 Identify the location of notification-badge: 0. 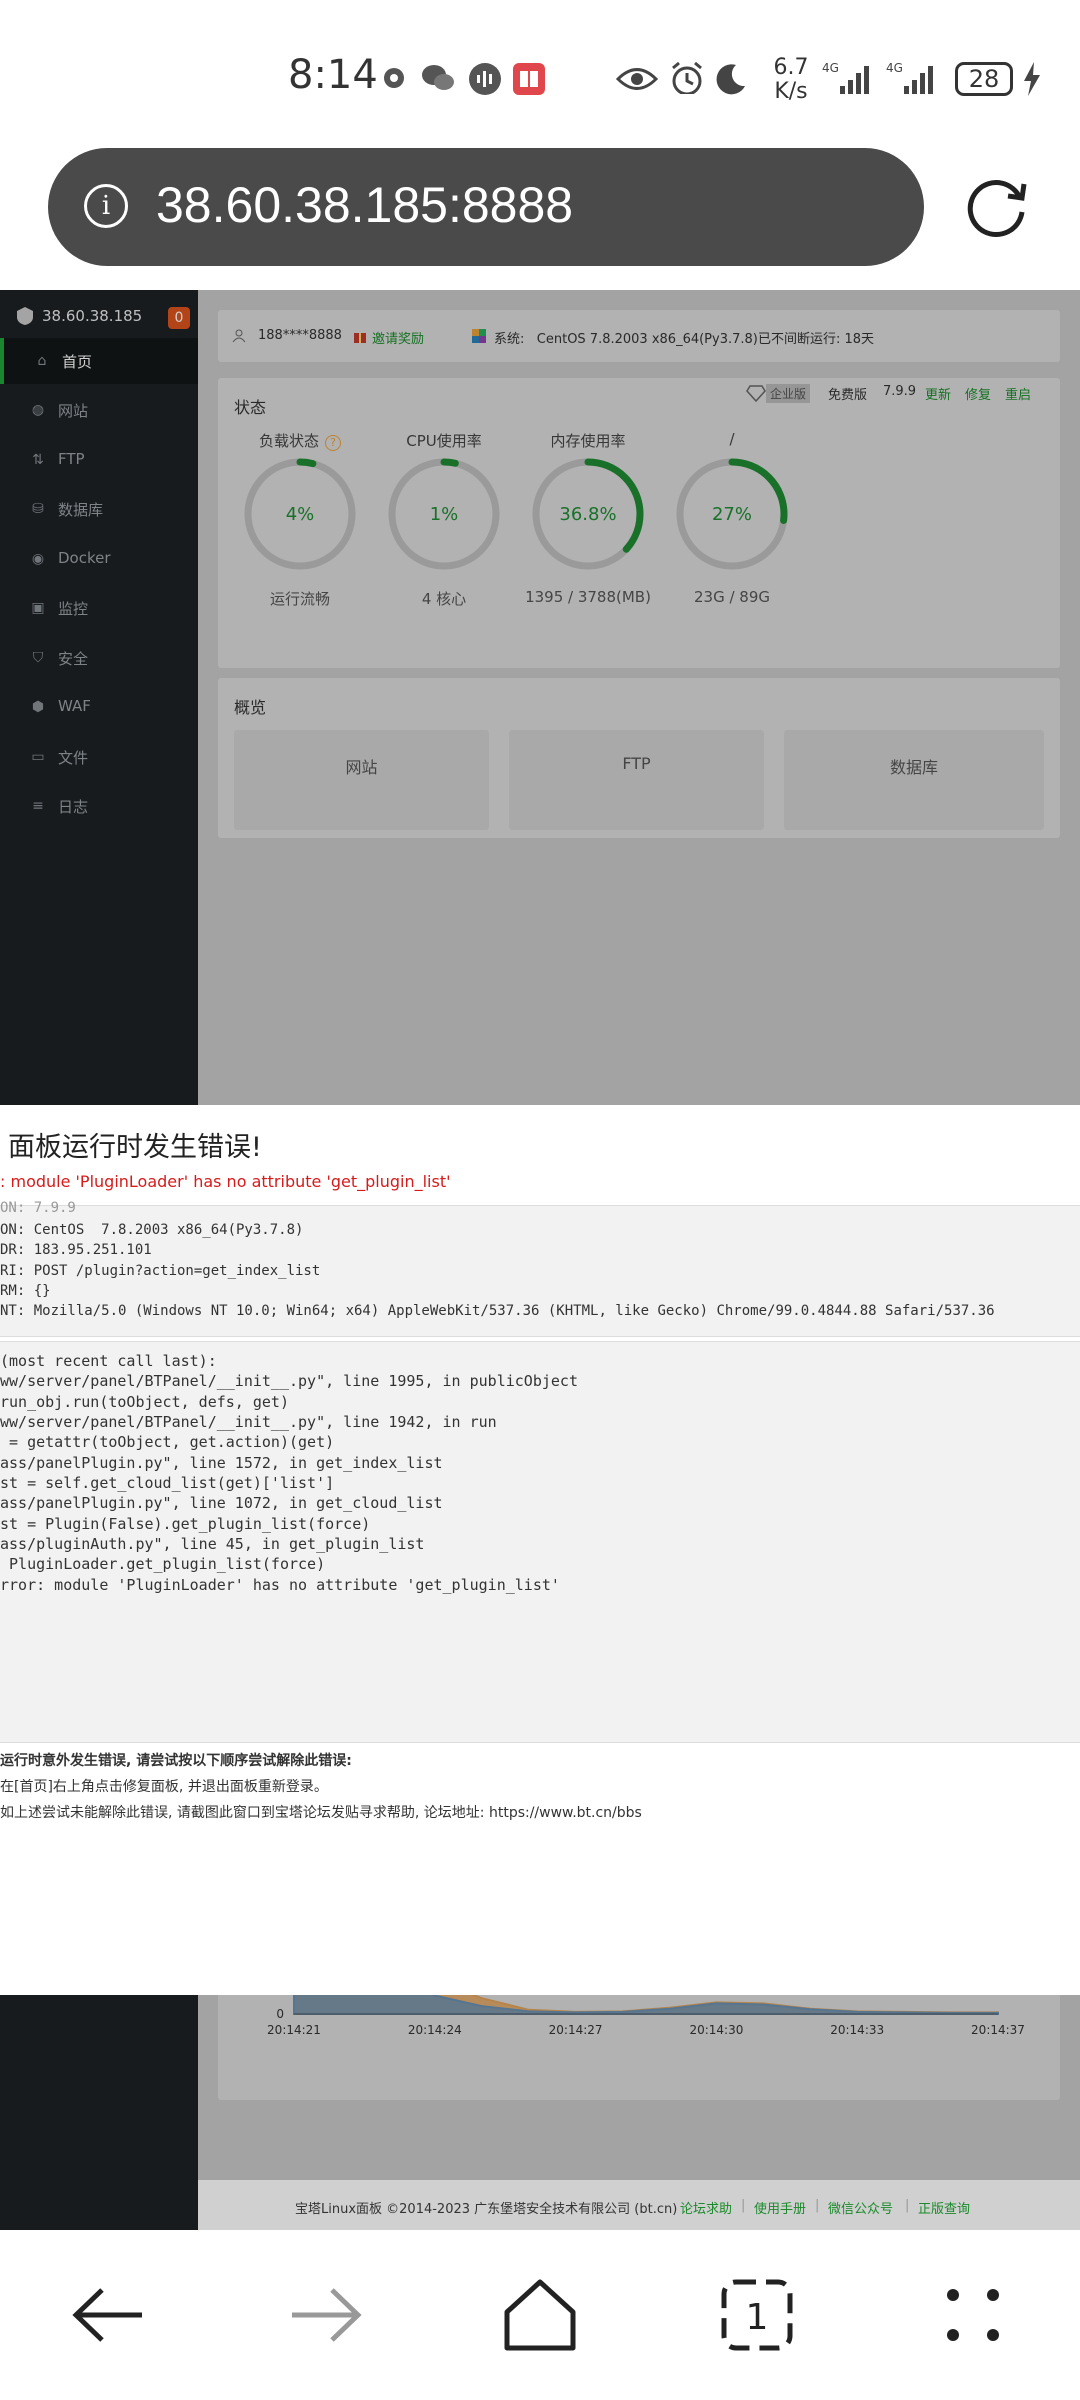
(179, 318).